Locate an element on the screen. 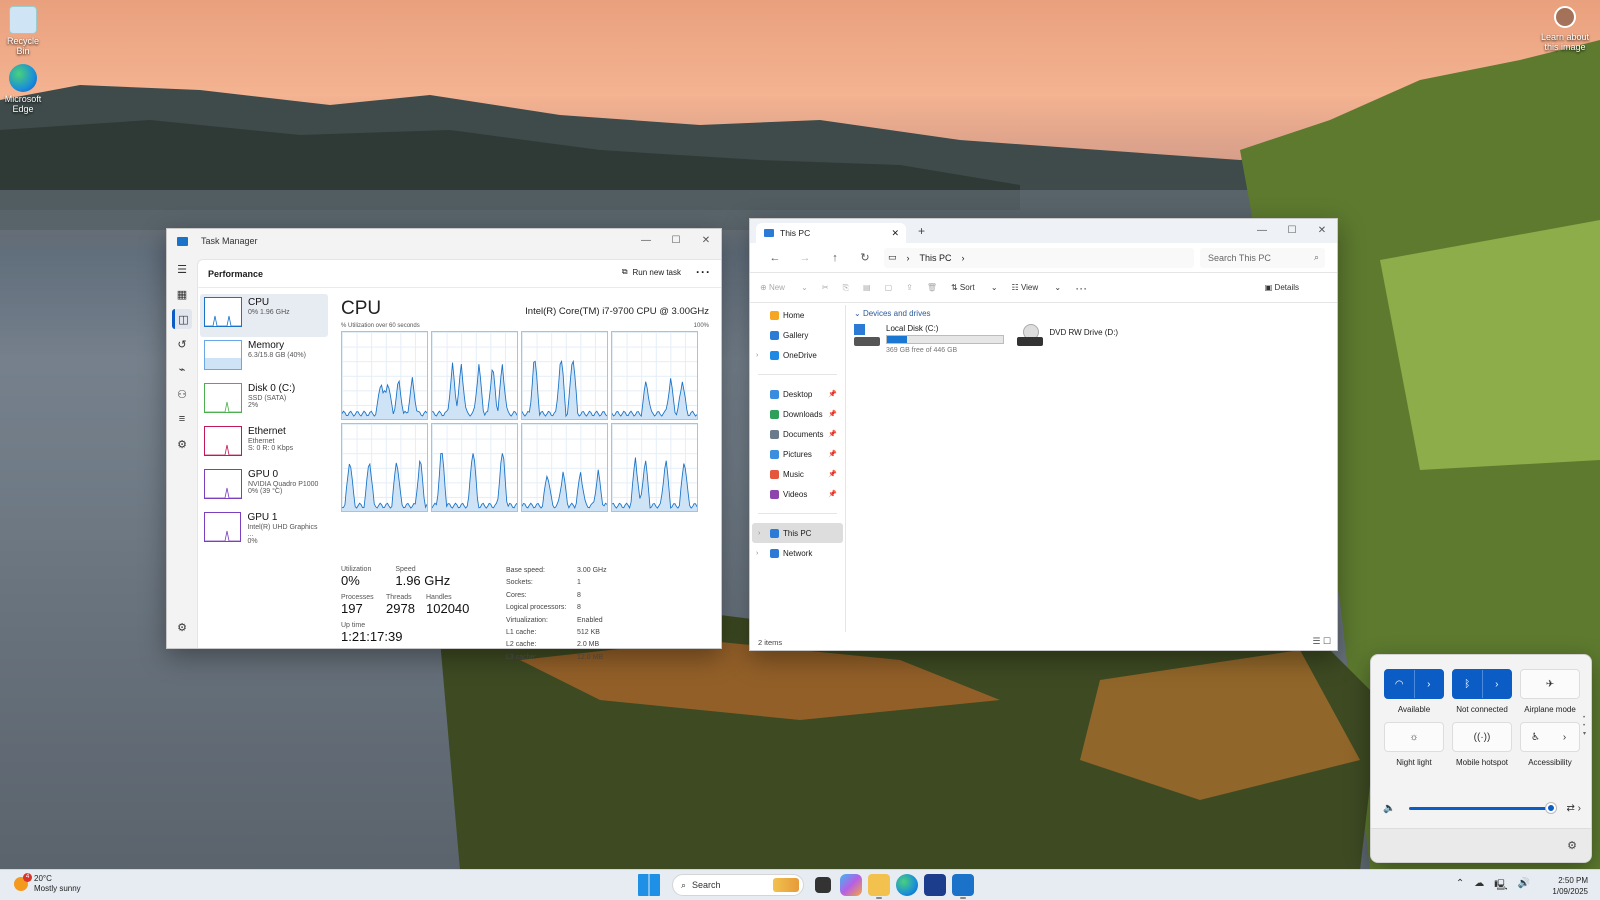  sidebar-item: Videos 📌 is located at coordinates (797, 494).